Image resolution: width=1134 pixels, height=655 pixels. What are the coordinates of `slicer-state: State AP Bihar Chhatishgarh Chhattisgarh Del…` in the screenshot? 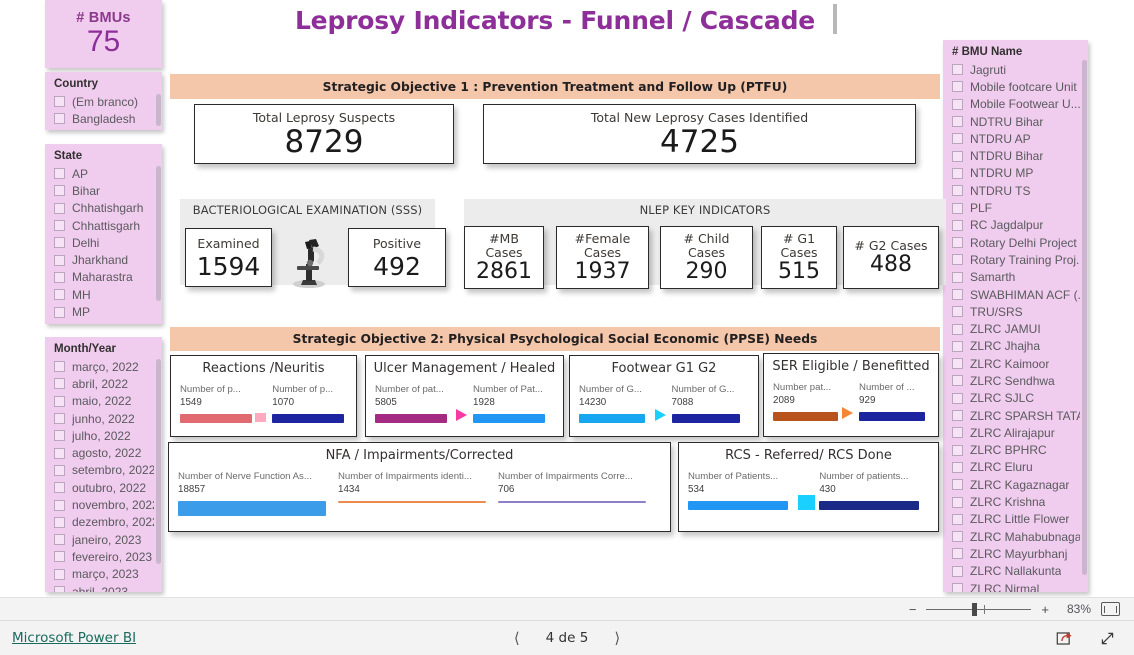 It's located at (103, 234).